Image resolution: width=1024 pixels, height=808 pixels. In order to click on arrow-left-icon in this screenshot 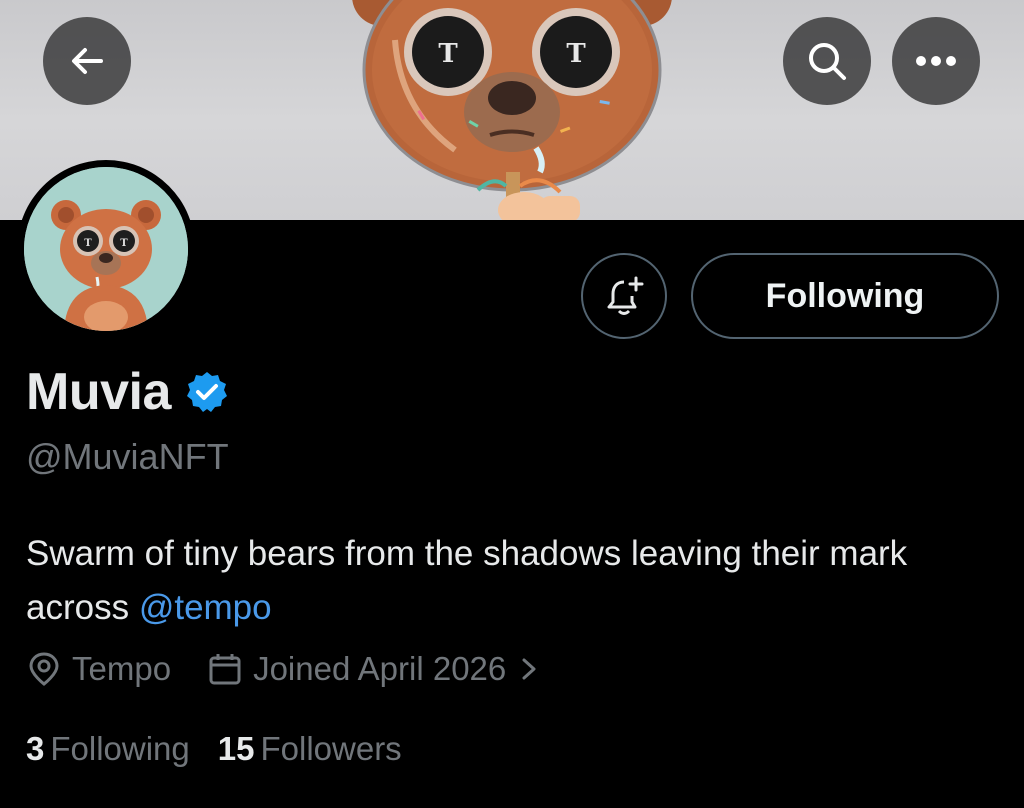, I will do `click(87, 61)`.